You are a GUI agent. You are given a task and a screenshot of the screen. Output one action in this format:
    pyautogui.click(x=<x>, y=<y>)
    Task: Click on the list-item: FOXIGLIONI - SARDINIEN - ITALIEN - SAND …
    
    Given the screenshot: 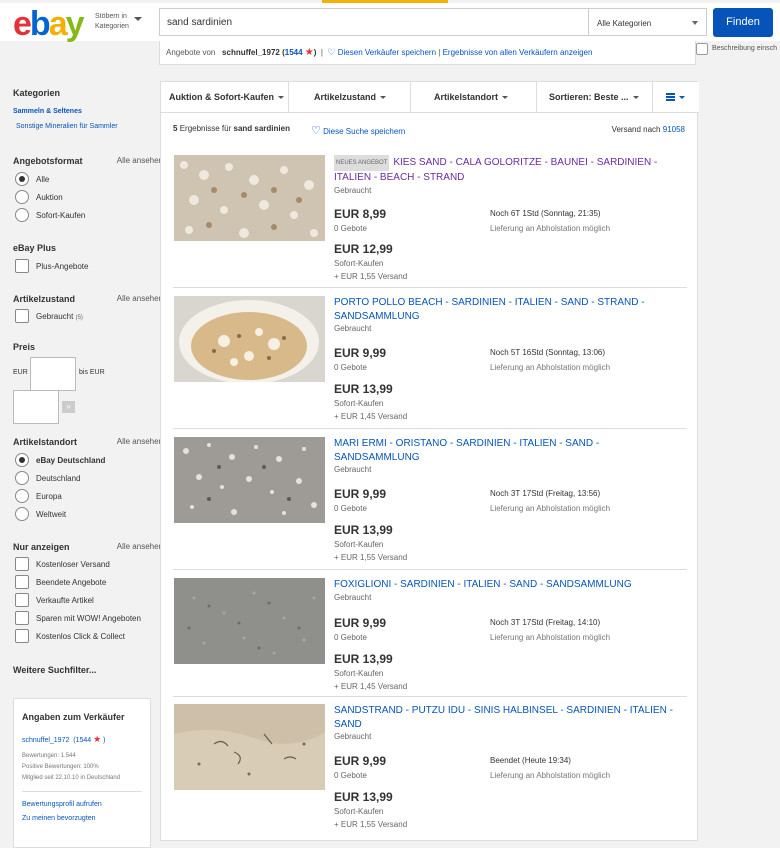 What is the action you would take?
    pyautogui.click(x=430, y=637)
    